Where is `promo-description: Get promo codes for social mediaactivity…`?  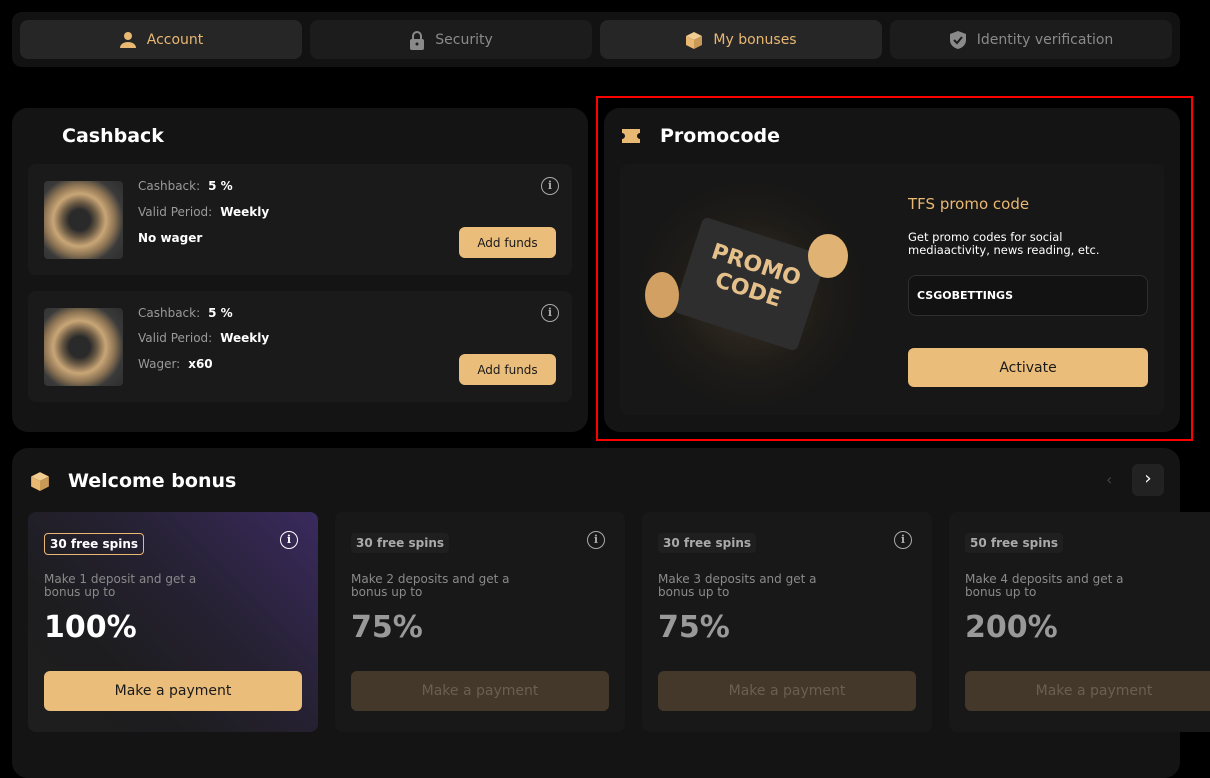
promo-description: Get promo codes for social mediaactivity… is located at coordinates (1004, 243).